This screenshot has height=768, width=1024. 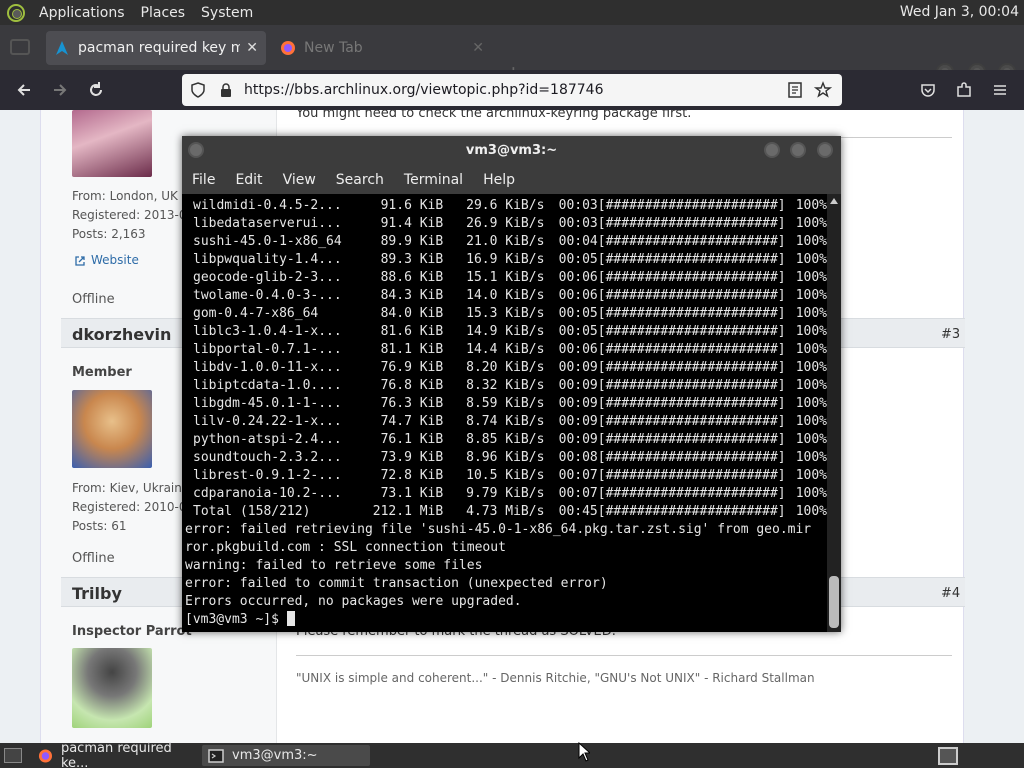 I want to click on tab-new-tab: New Tab ✕, so click(x=382, y=48).